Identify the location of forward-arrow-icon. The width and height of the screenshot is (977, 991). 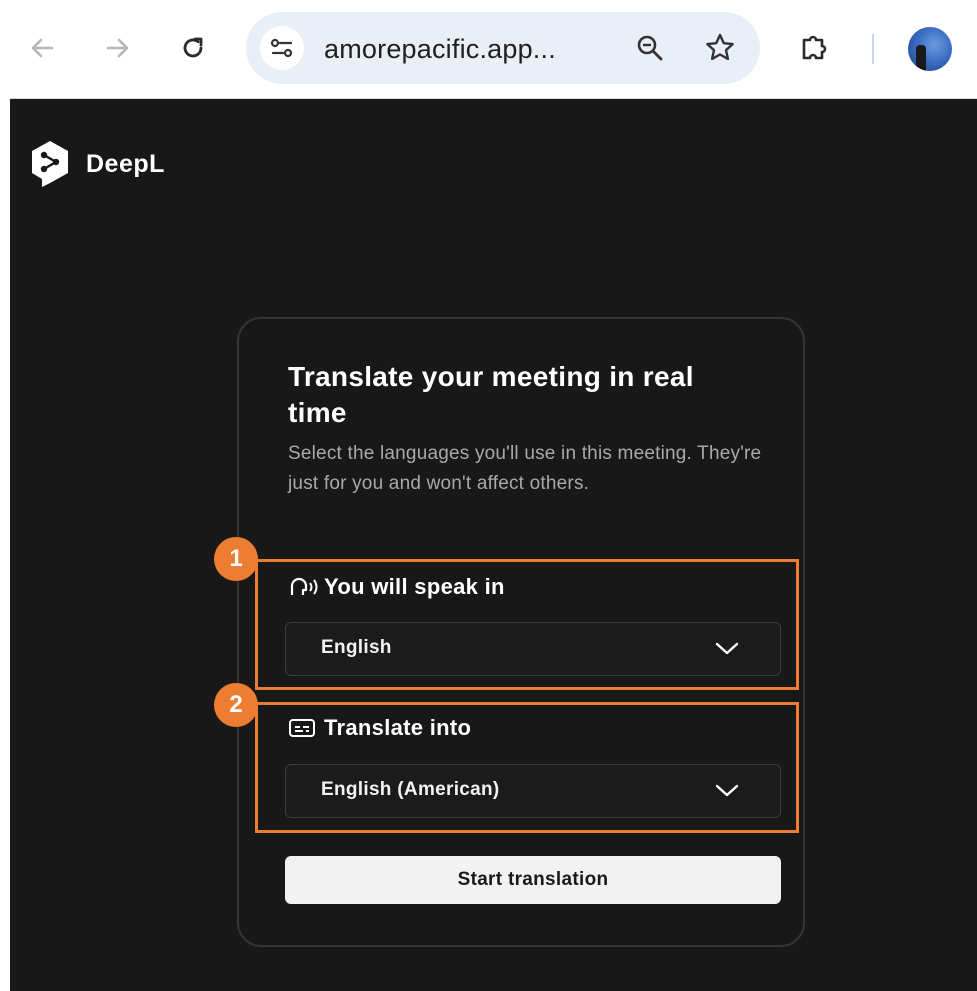
(118, 48).